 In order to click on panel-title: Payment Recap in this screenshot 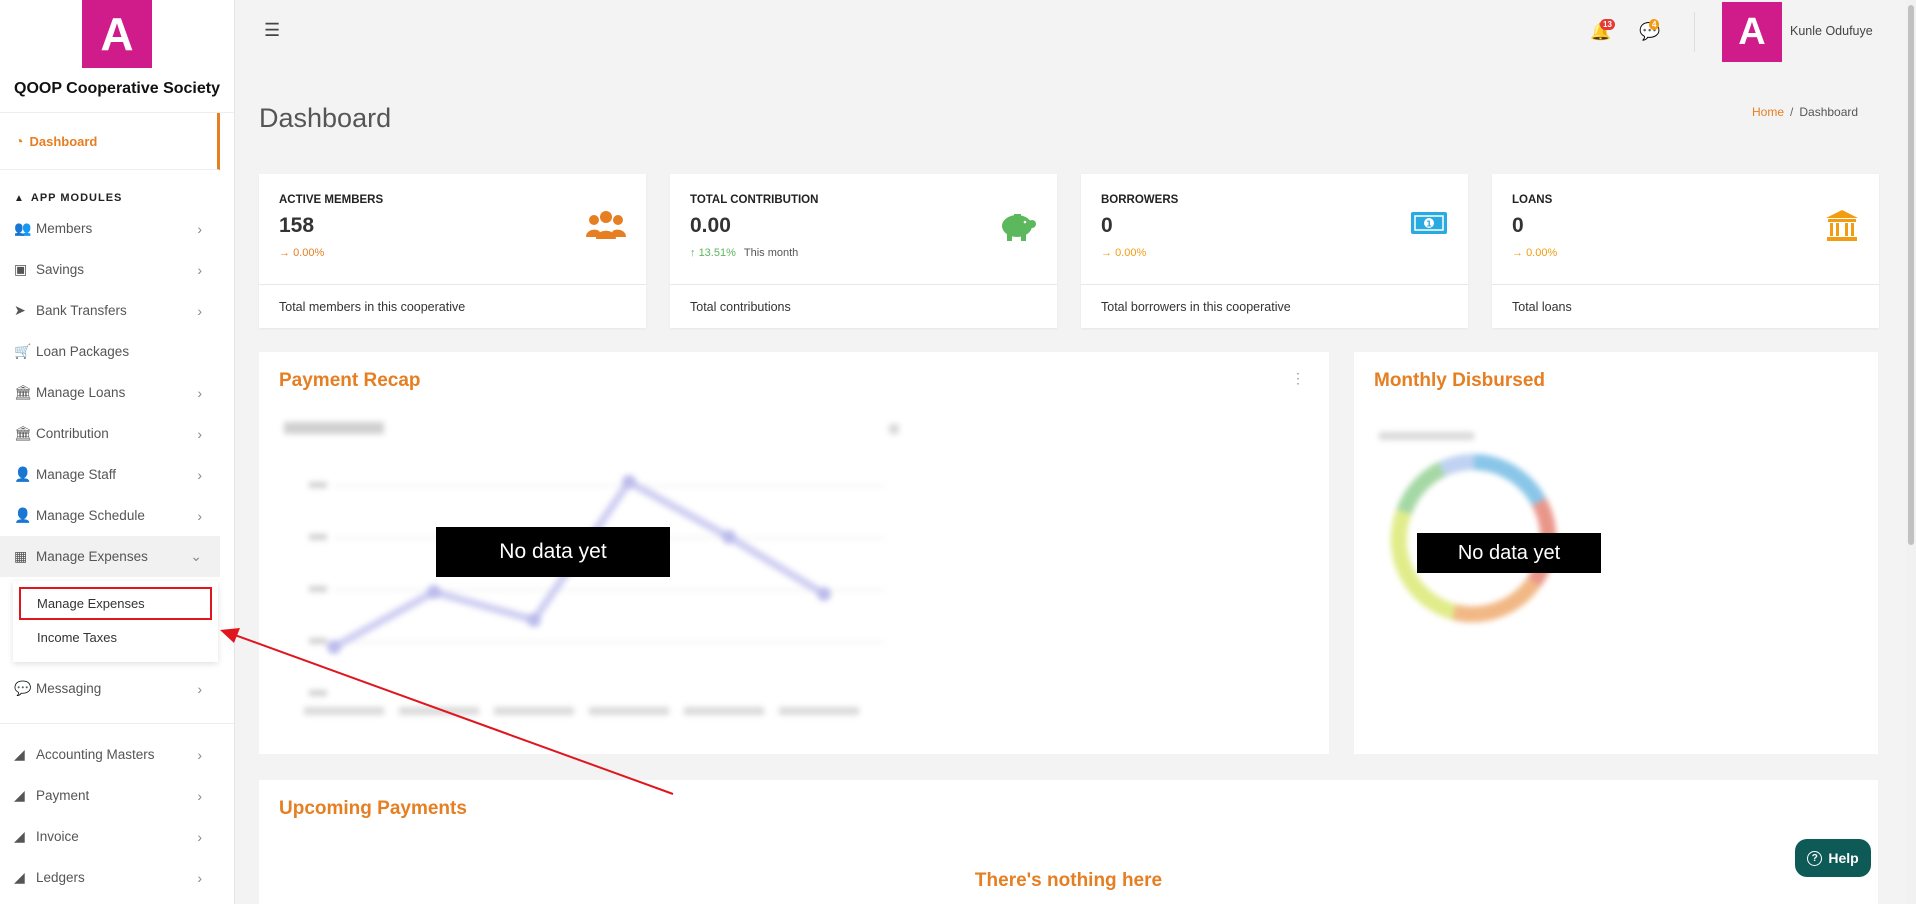, I will do `click(350, 380)`.